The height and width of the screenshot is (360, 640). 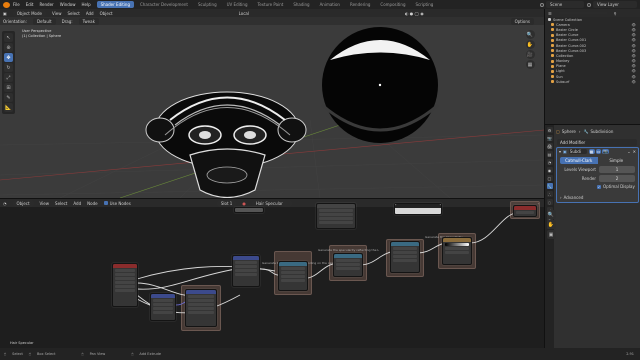 What do you see at coordinates (301, 4) in the screenshot?
I see `tab-shading: Shading` at bounding box center [301, 4].